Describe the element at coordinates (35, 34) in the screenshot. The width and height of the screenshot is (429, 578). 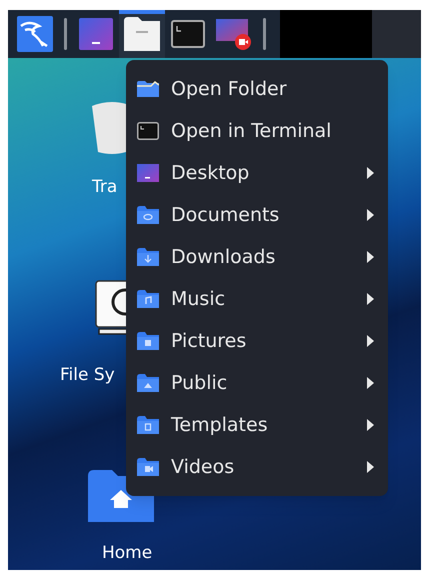
I see `dragon-logo-icon` at that location.